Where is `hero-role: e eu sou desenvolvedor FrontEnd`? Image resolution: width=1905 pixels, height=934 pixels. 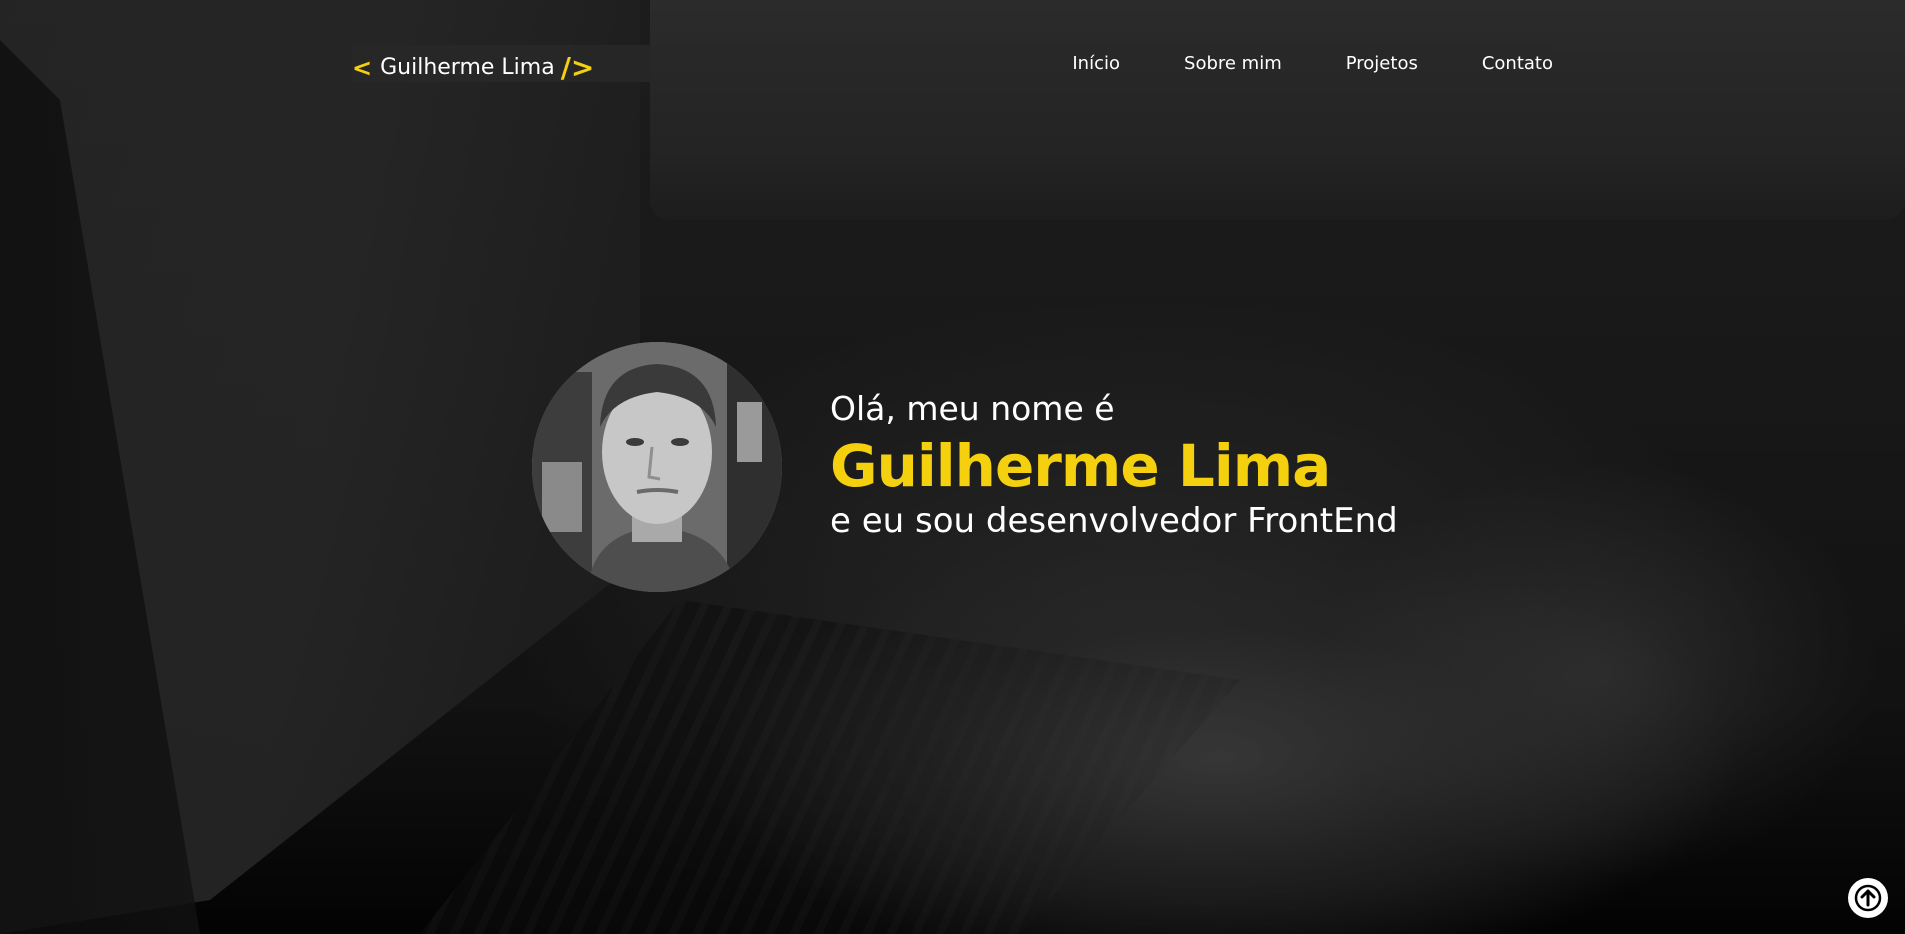 hero-role: e eu sou desenvolvedor FrontEnd is located at coordinates (1114, 521).